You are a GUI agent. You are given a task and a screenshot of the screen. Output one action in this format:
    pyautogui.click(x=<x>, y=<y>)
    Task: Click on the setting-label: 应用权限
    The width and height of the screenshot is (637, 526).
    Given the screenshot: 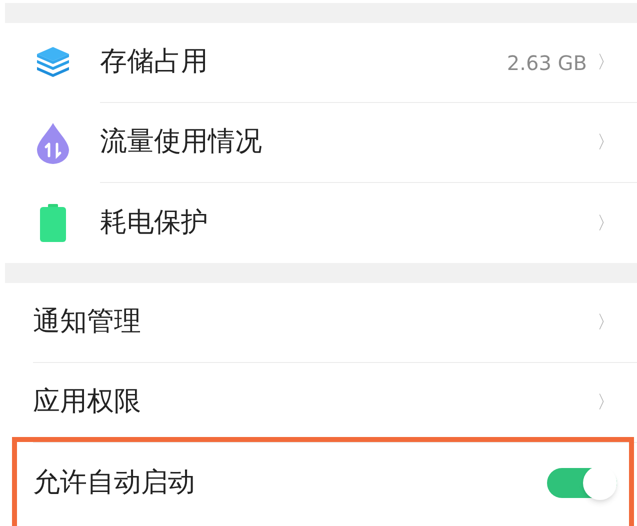 What is the action you would take?
    pyautogui.click(x=87, y=402)
    